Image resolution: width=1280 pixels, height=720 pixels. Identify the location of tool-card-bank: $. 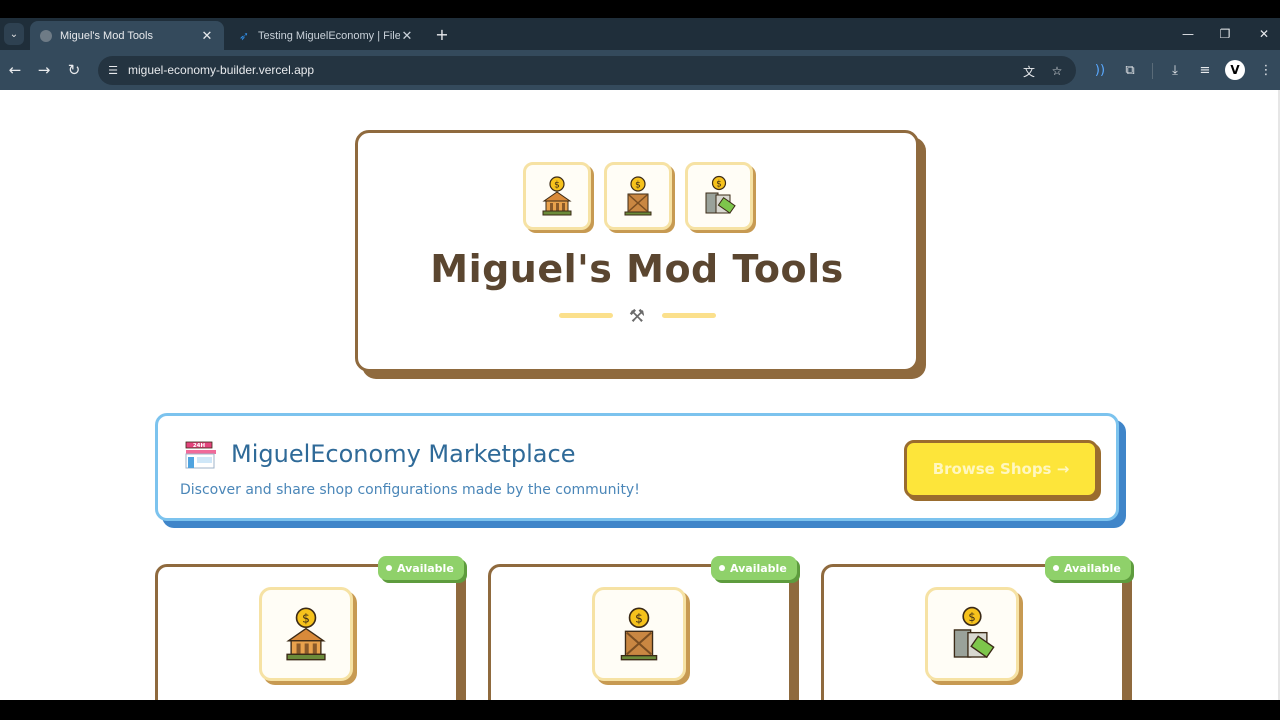
(307, 632).